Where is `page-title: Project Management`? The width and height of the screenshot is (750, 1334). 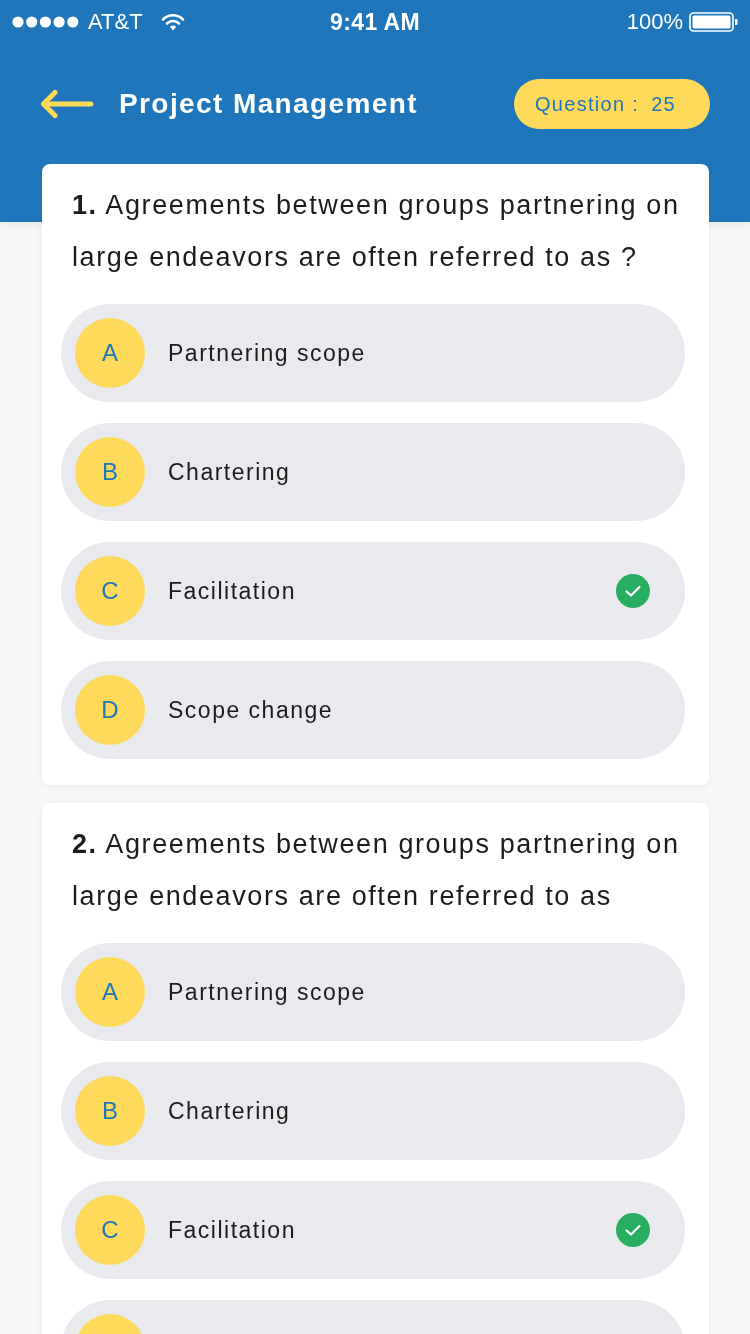
page-title: Project Management is located at coordinates (269, 104).